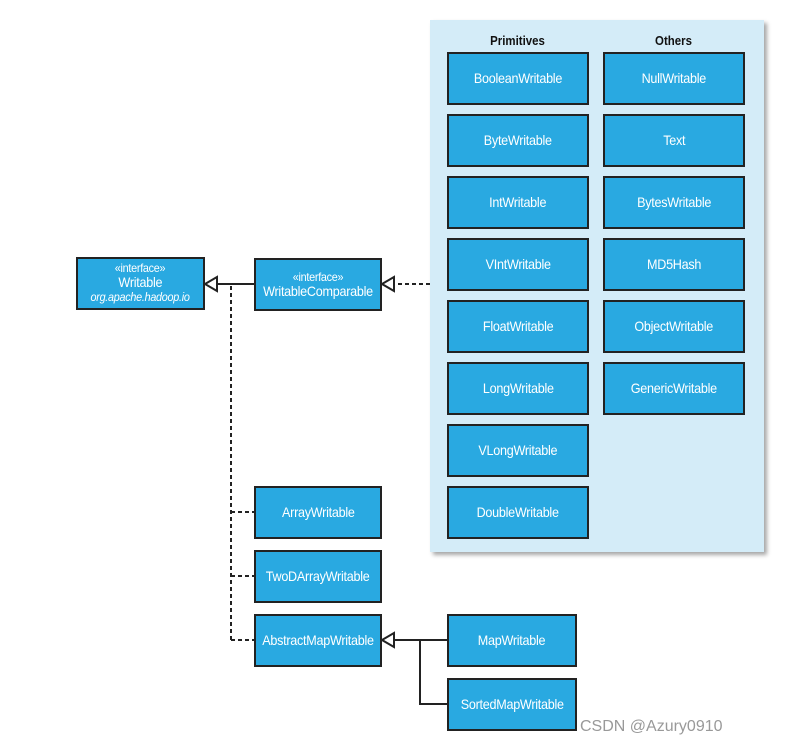 The image size is (787, 749). I want to click on class-name: Writable, so click(140, 282).